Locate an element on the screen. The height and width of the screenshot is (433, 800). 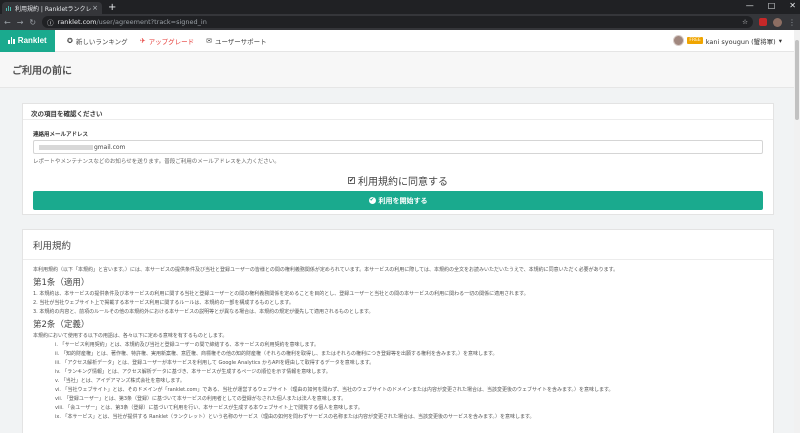
nav-user-support: ✉ ユーザーサポート is located at coordinates (236, 41).